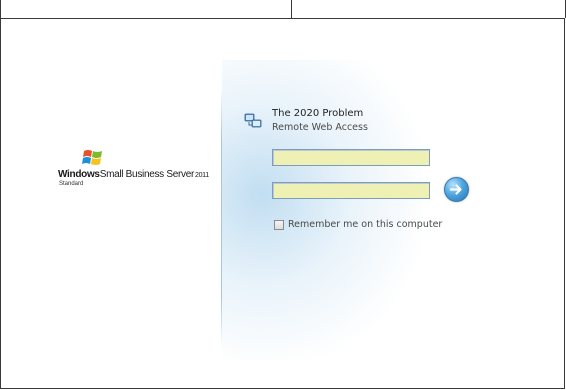 The image size is (566, 390). Describe the element at coordinates (71, 184) in the screenshot. I see `product-edition: Standard` at that location.